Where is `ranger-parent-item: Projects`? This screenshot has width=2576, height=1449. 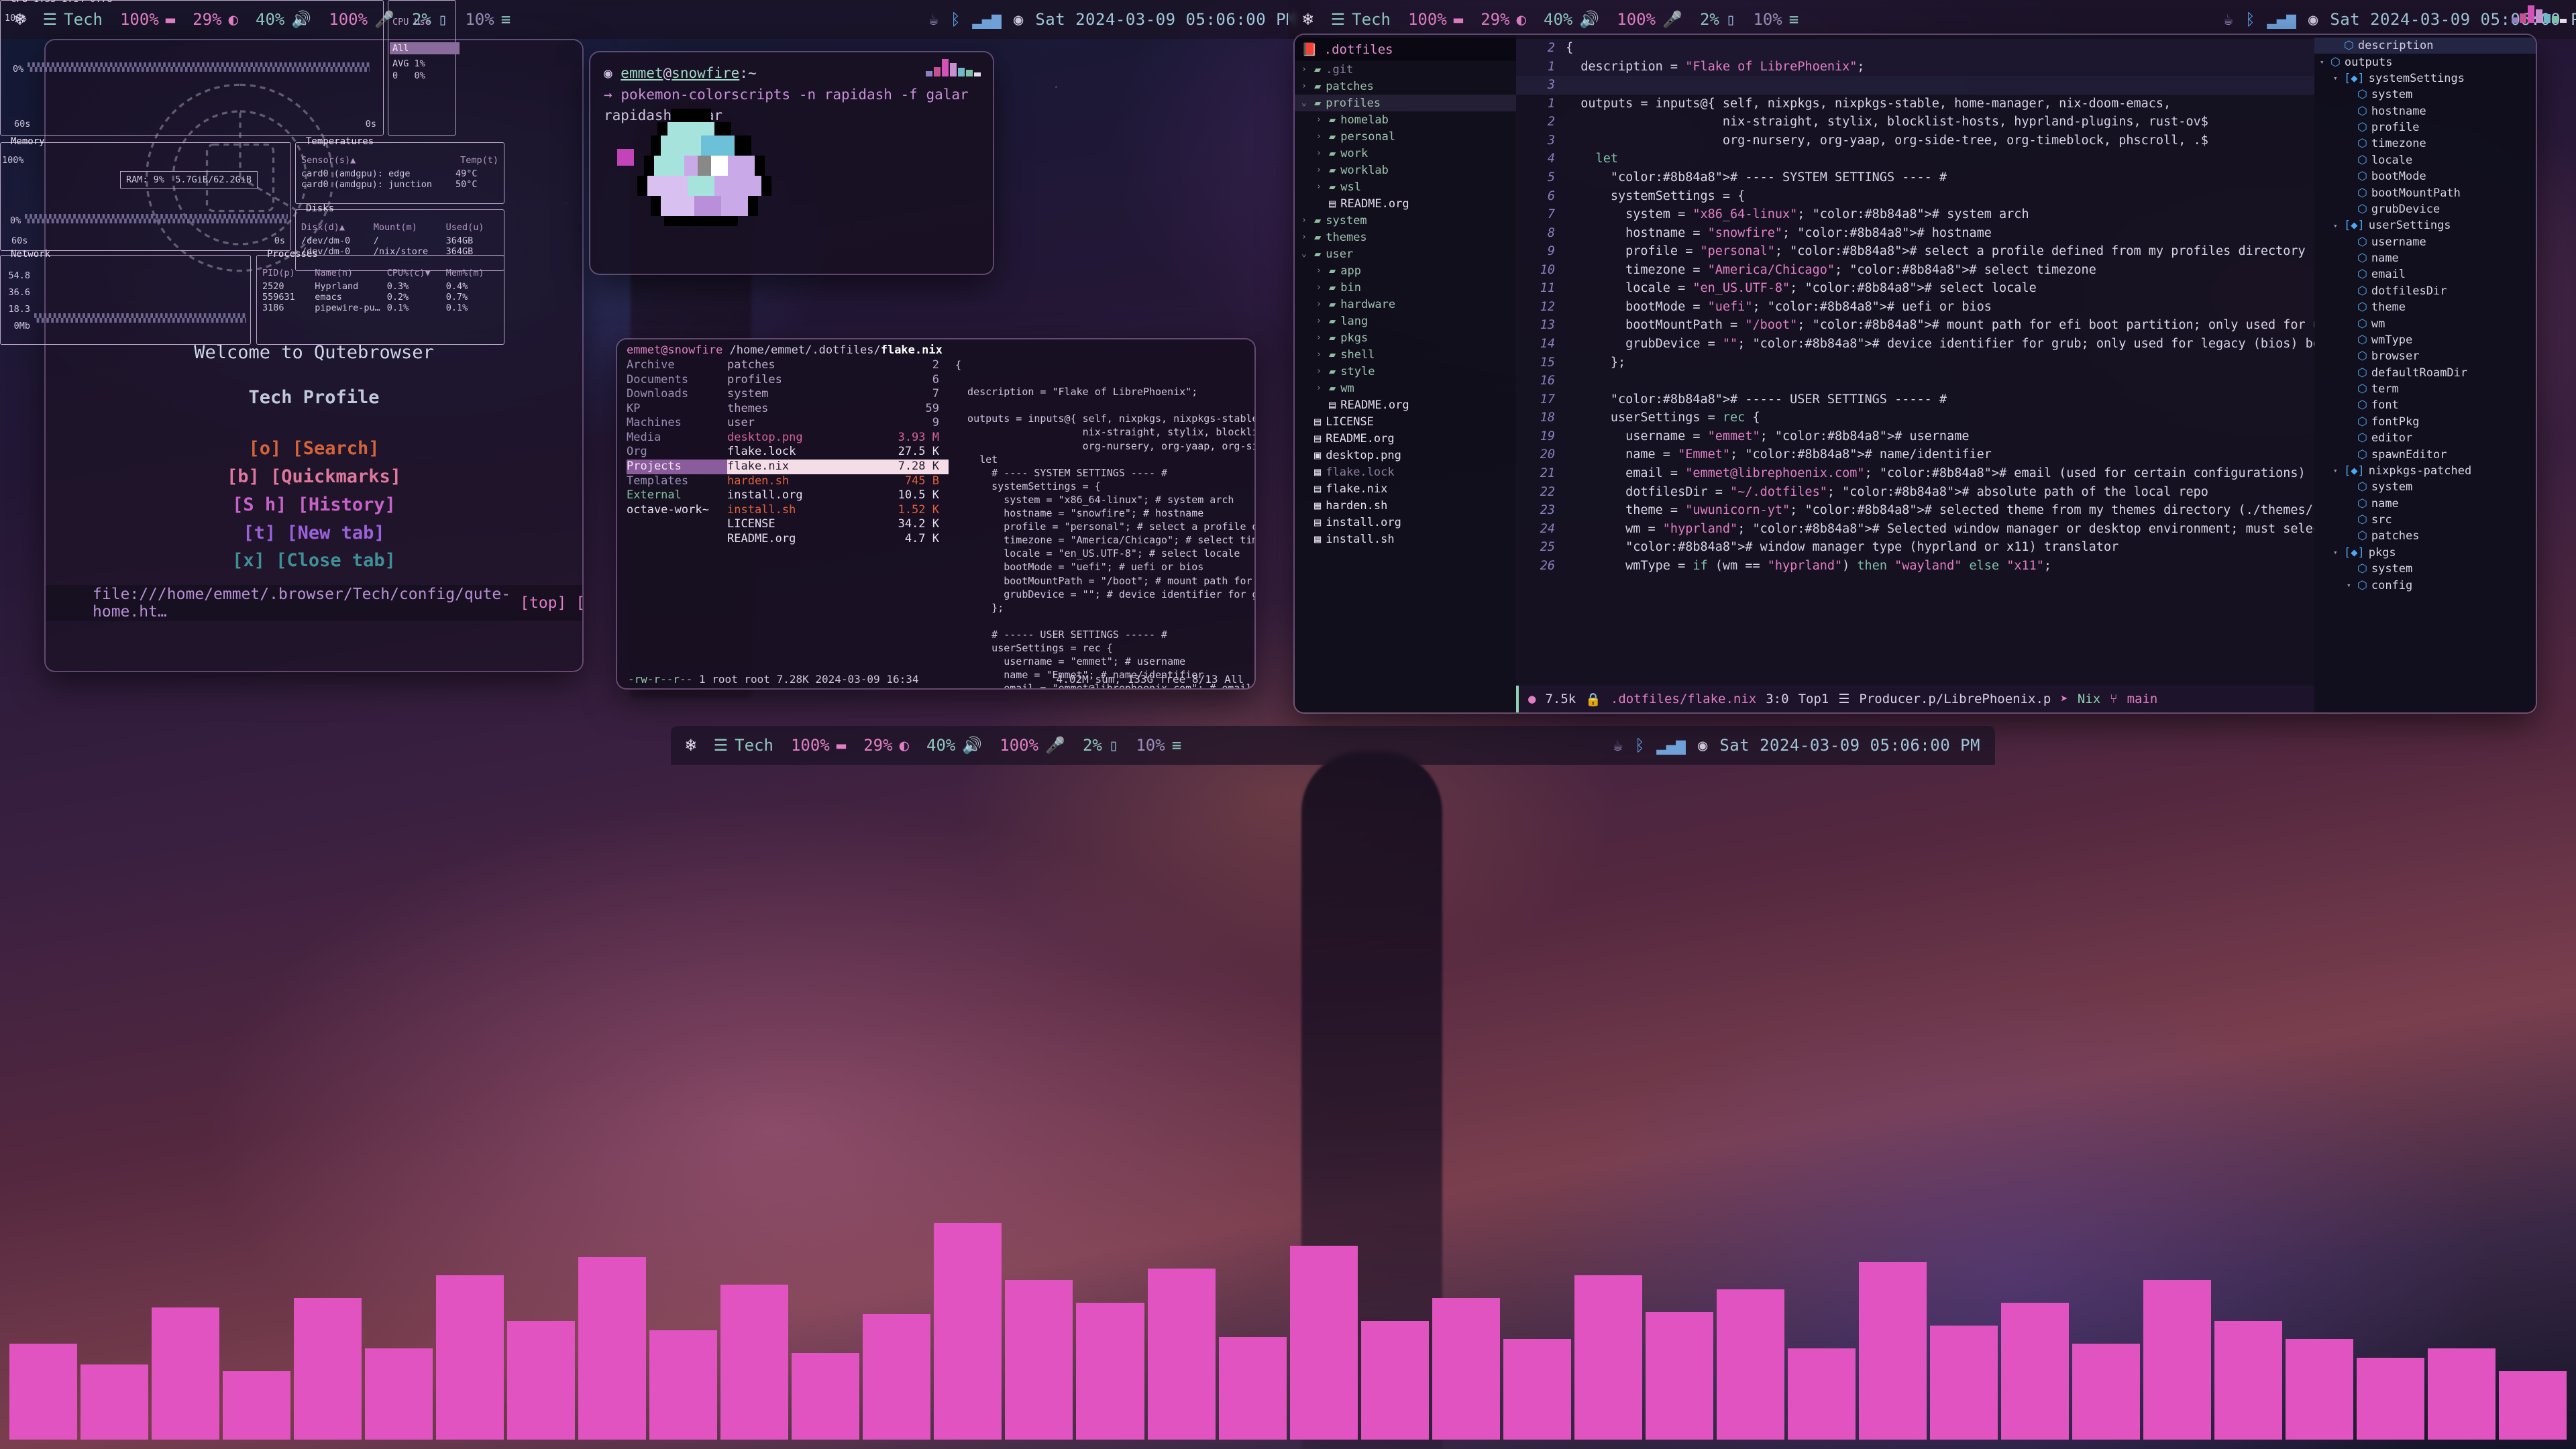
ranger-parent-item: Projects is located at coordinates (677, 467).